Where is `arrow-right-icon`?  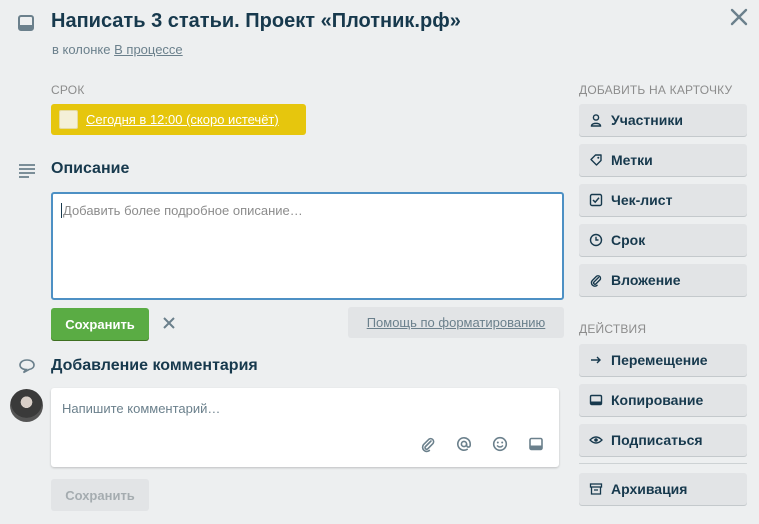
arrow-right-icon is located at coordinates (596, 360).